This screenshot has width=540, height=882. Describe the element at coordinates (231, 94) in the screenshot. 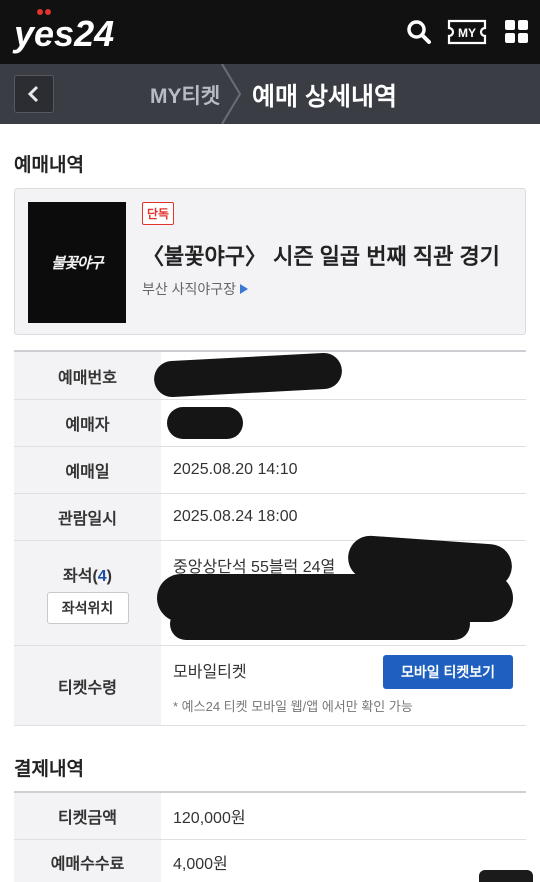

I see `chevron-right-icon` at that location.